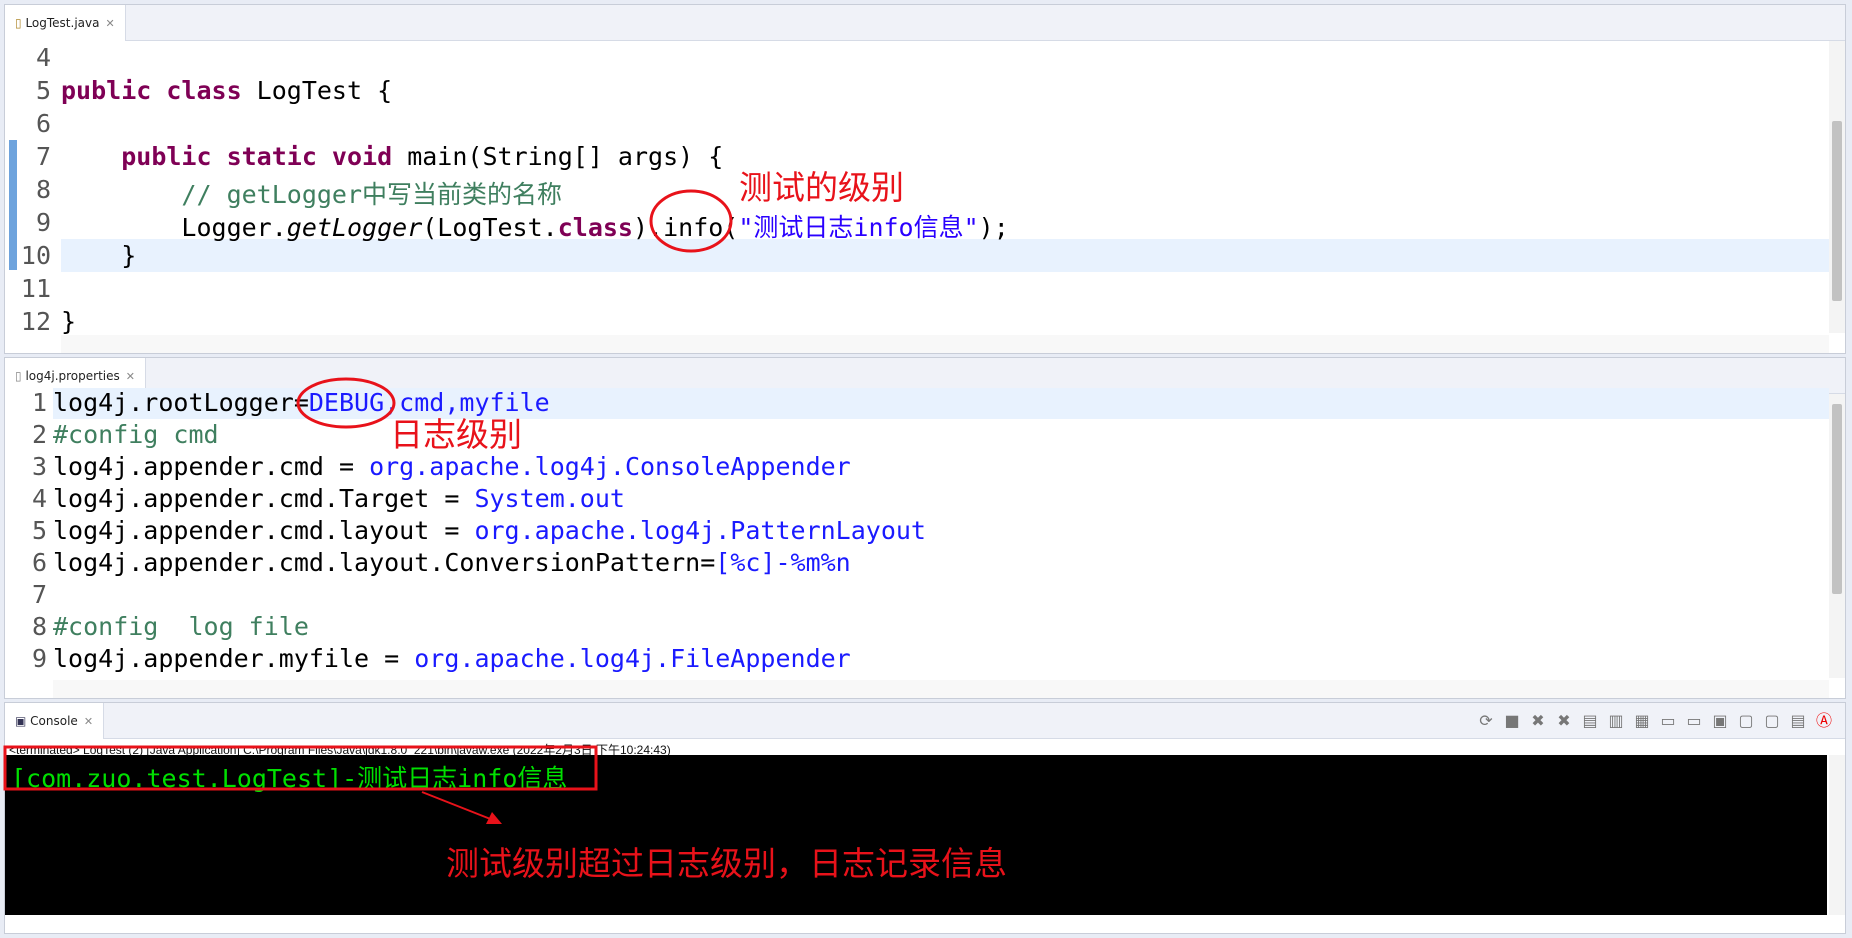 Image resolution: width=1852 pixels, height=938 pixels. Describe the element at coordinates (726, 863) in the screenshot. I see `result-annotation: 测试级别超过日志级别，日志记录信息` at that location.